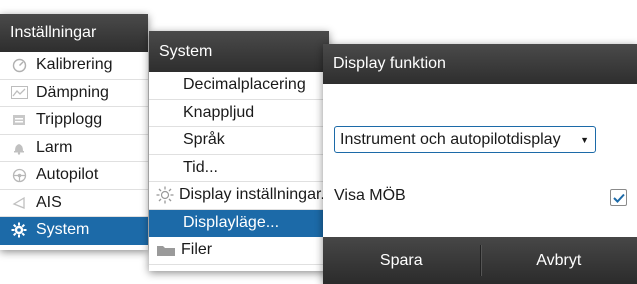 This screenshot has width=637, height=284. I want to click on settings-item-larm: Larm, so click(74, 148).